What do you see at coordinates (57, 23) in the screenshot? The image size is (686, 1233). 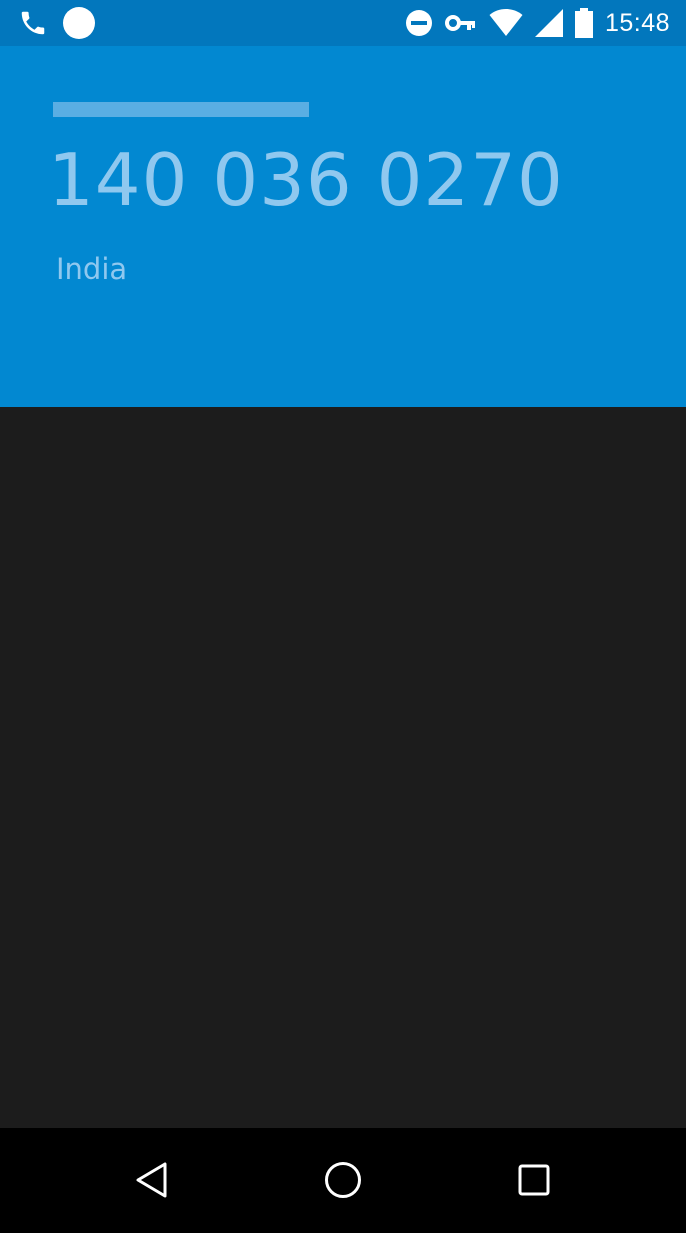 I see `status-bar-left` at bounding box center [57, 23].